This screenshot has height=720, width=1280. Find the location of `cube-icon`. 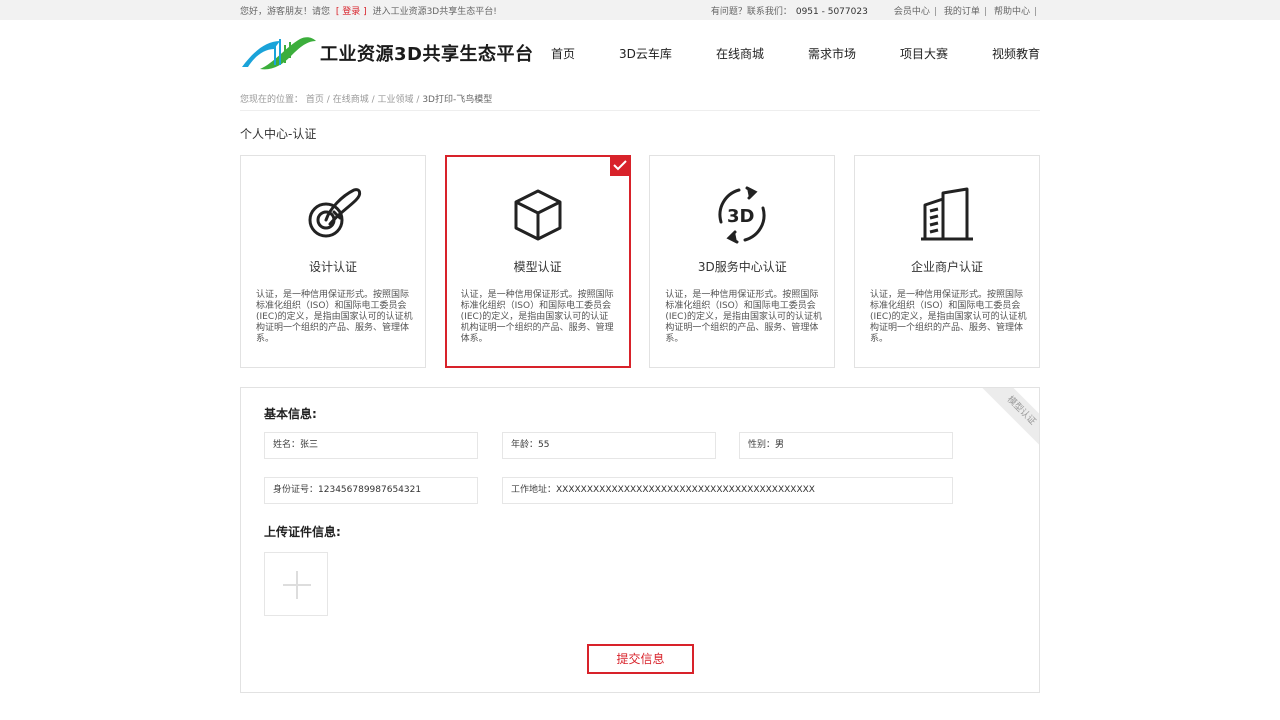

cube-icon is located at coordinates (538, 215).